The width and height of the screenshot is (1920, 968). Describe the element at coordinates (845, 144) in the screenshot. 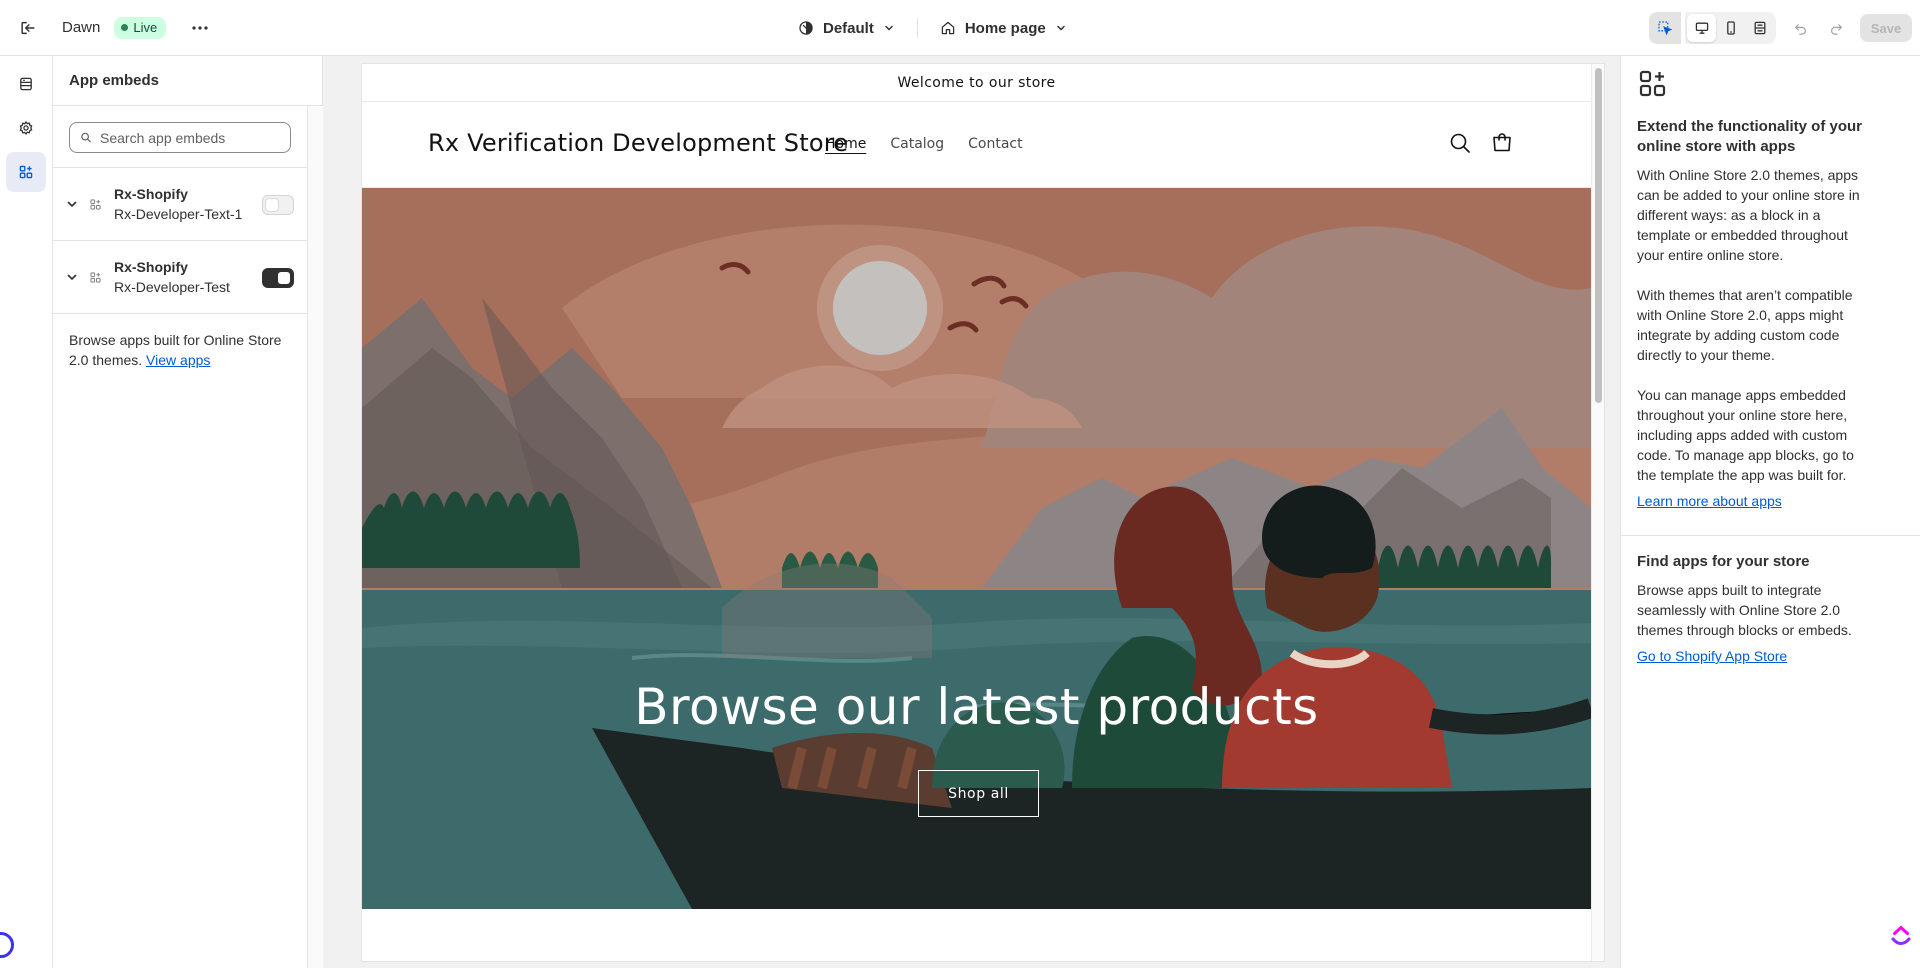

I see `nav-home: Home` at that location.